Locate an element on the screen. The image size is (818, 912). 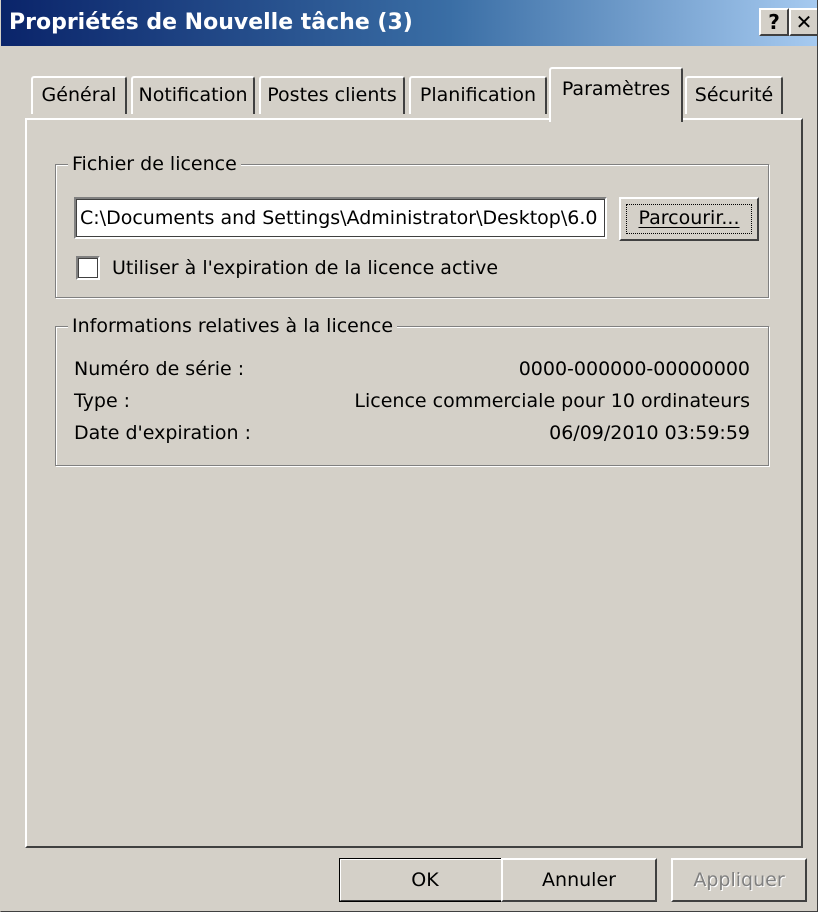
help-button: ? is located at coordinates (774, 22).